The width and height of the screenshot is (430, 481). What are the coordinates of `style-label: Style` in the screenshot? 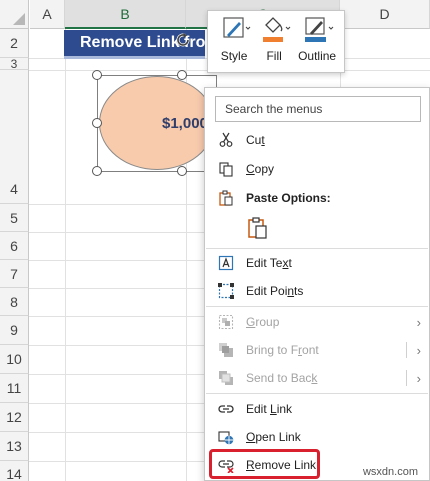 It's located at (234, 56).